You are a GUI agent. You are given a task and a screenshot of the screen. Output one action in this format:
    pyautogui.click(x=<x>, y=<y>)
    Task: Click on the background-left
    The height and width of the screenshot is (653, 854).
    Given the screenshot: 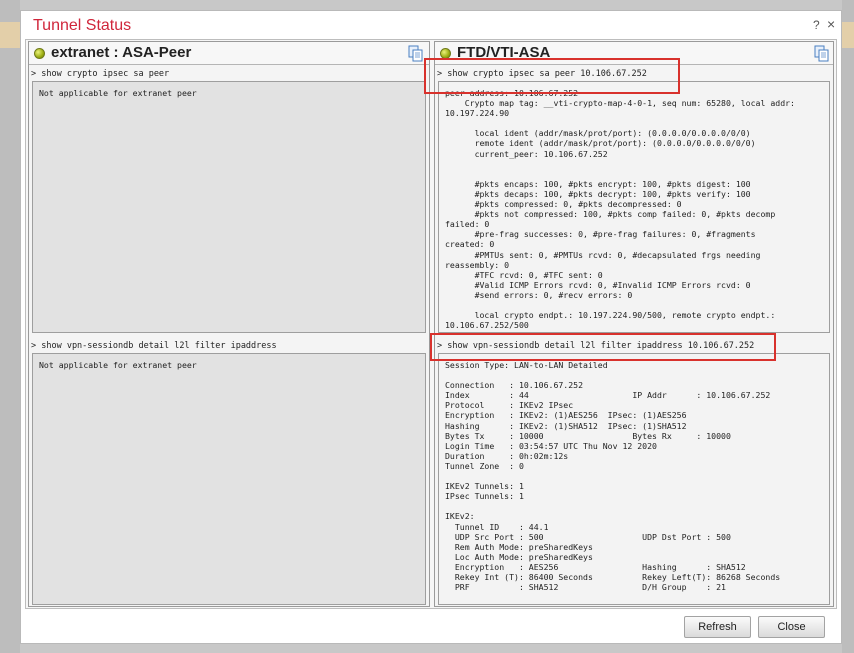 What is the action you would take?
    pyautogui.click(x=10, y=326)
    